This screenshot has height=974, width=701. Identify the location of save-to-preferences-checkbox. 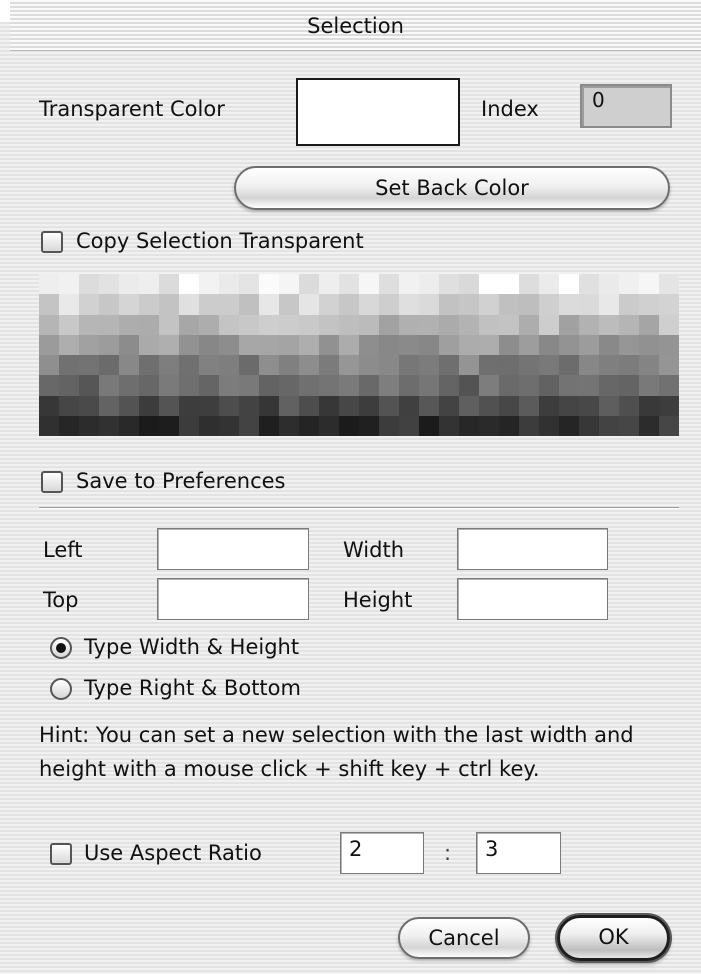
(52, 482).